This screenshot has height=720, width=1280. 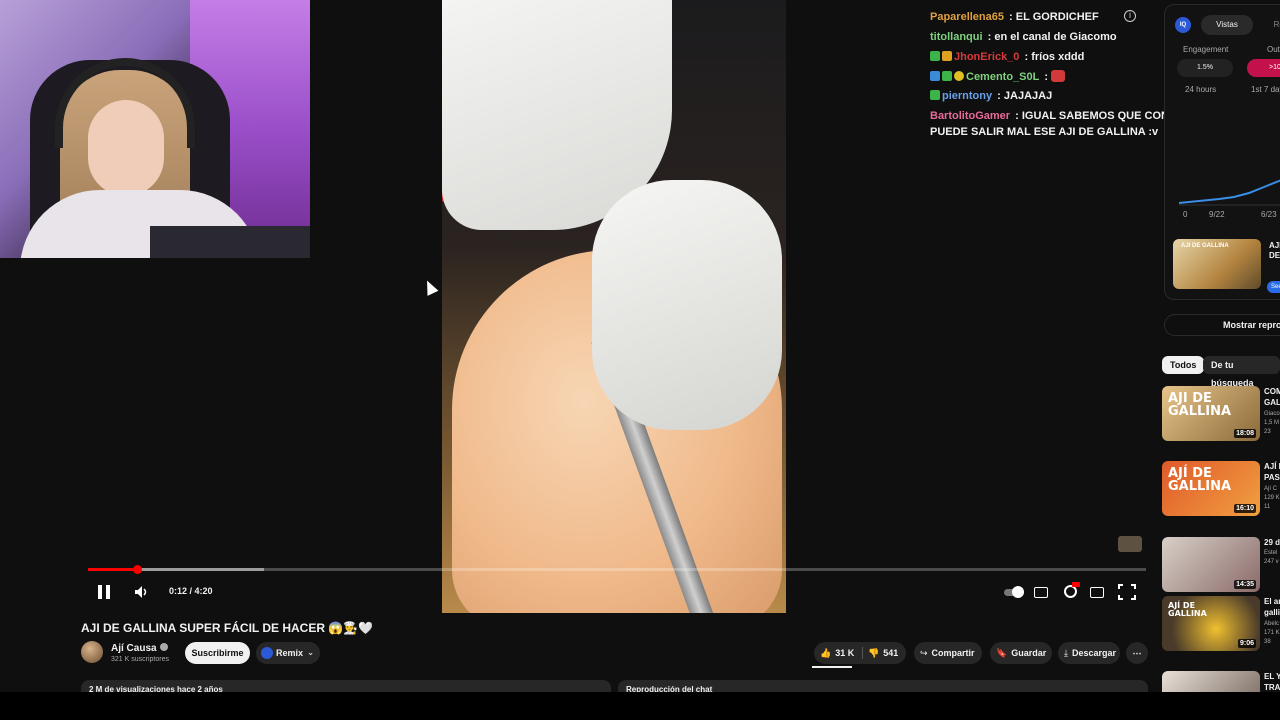 I want to click on volume-button, so click(x=141, y=592).